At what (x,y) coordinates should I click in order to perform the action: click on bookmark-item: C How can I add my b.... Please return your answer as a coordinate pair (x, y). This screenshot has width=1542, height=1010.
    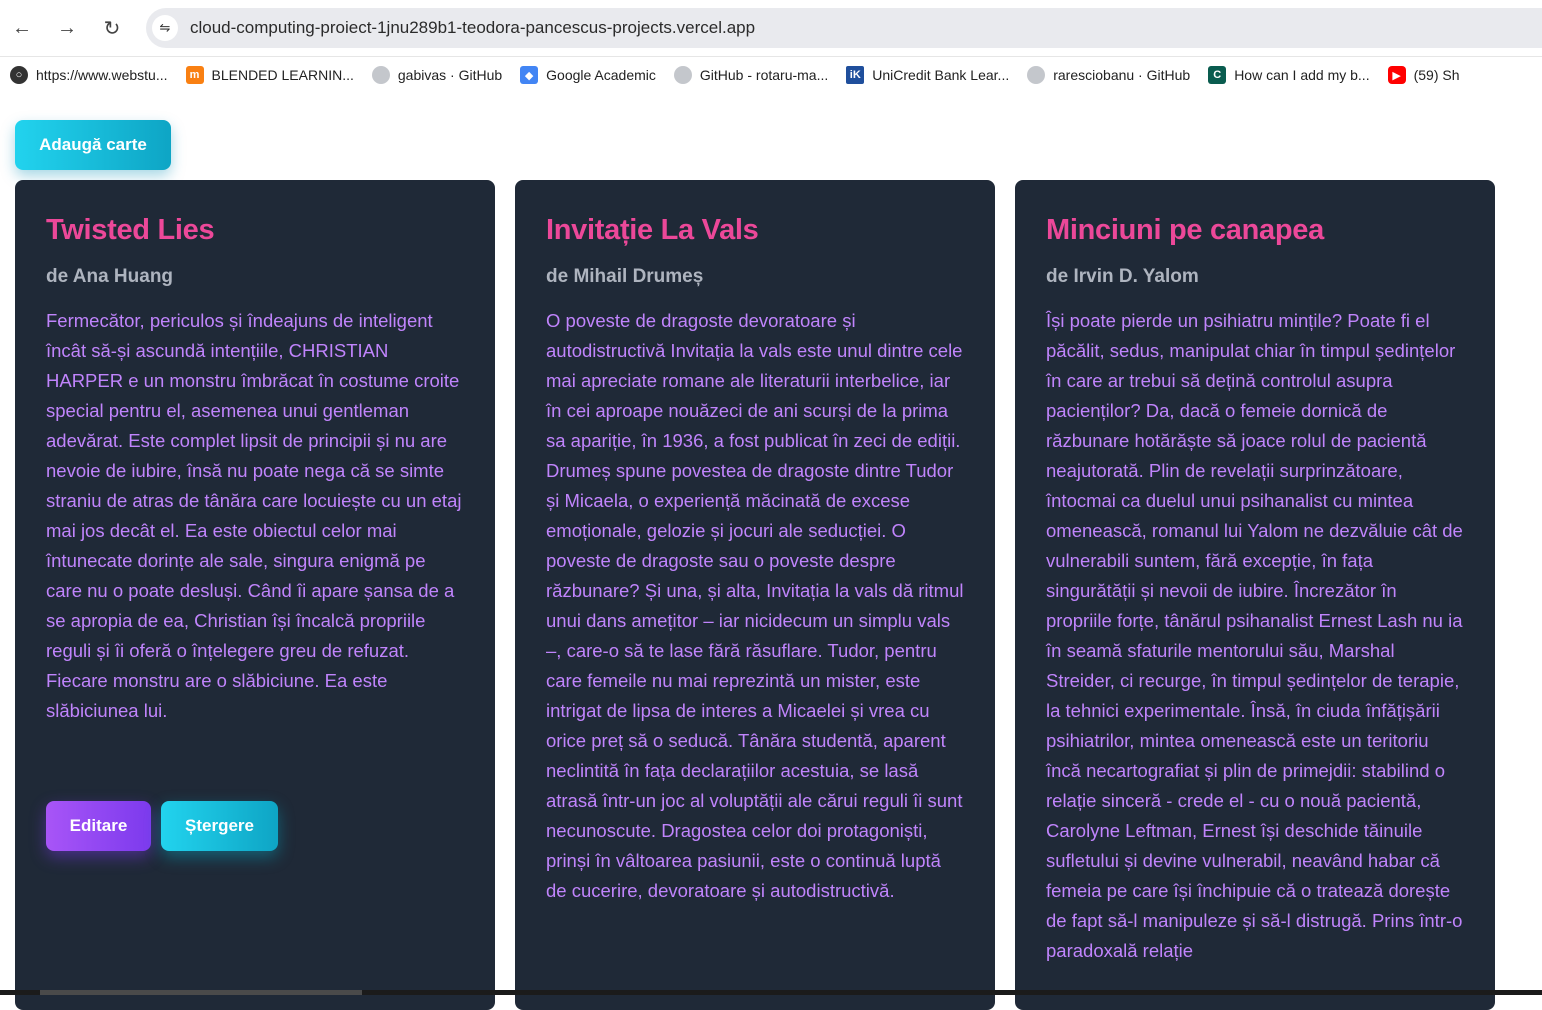
    Looking at the image, I should click on (1289, 75).